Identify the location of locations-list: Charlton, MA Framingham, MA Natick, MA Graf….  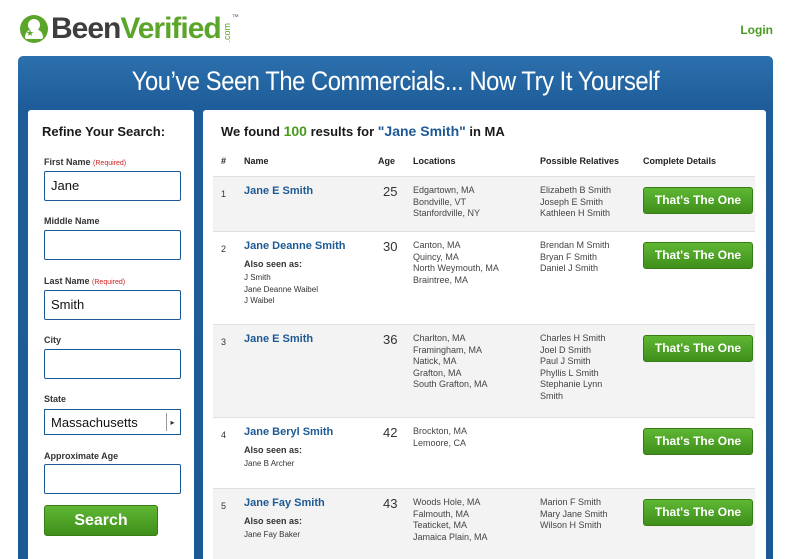
(450, 362).